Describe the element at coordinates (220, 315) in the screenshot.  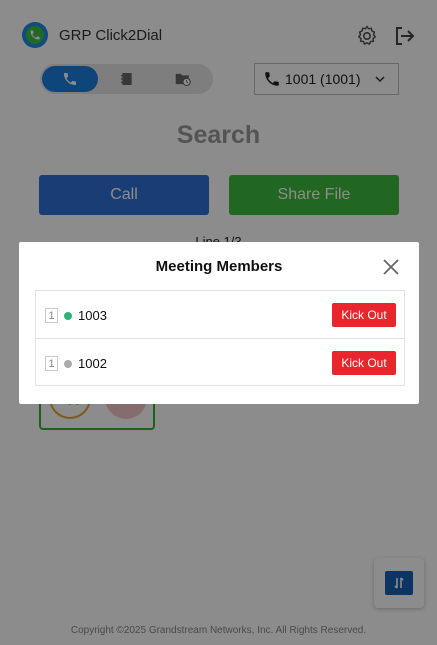
I see `member-row: 1 1003 Kick Out` at that location.